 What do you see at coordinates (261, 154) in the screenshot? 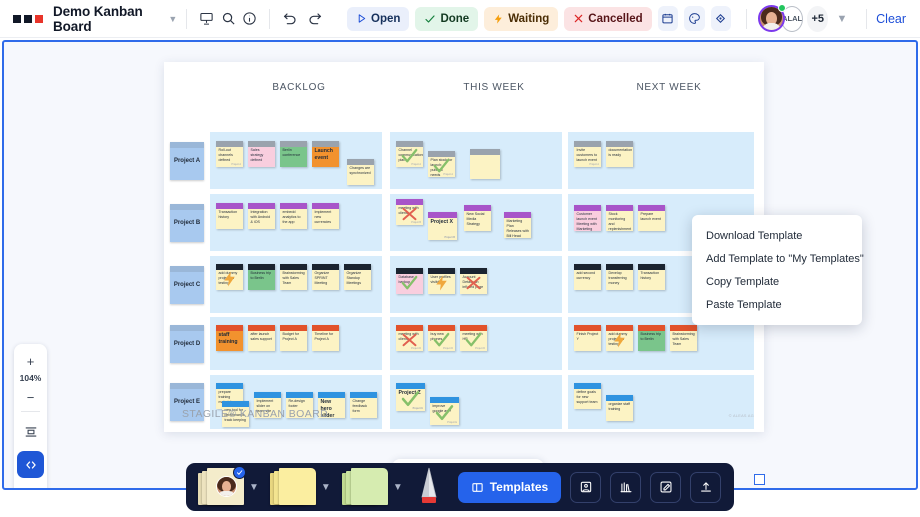
I see `sticky-note: Sales strategy defined` at bounding box center [261, 154].